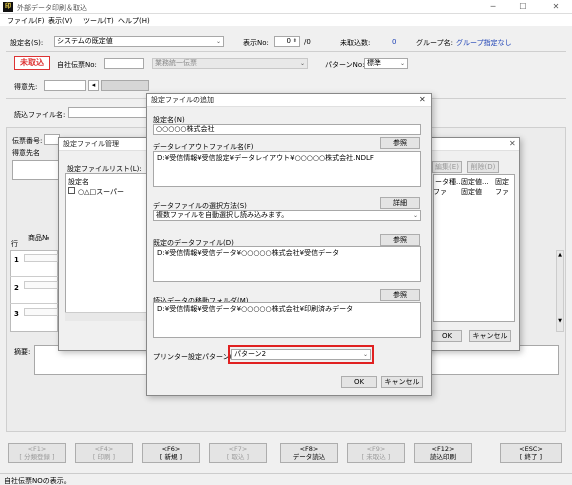 The width and height of the screenshot is (572, 485). What do you see at coordinates (52, 8) in the screenshot?
I see `window-title: 外部データ印刷＆取込` at bounding box center [52, 8].